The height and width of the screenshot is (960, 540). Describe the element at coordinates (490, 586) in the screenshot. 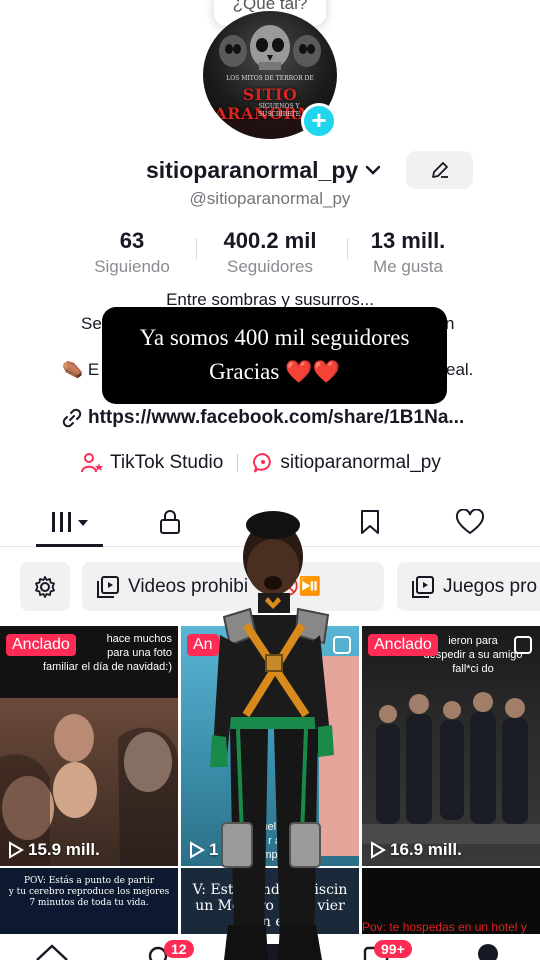

I see `playlist-label: Juegos pro` at that location.